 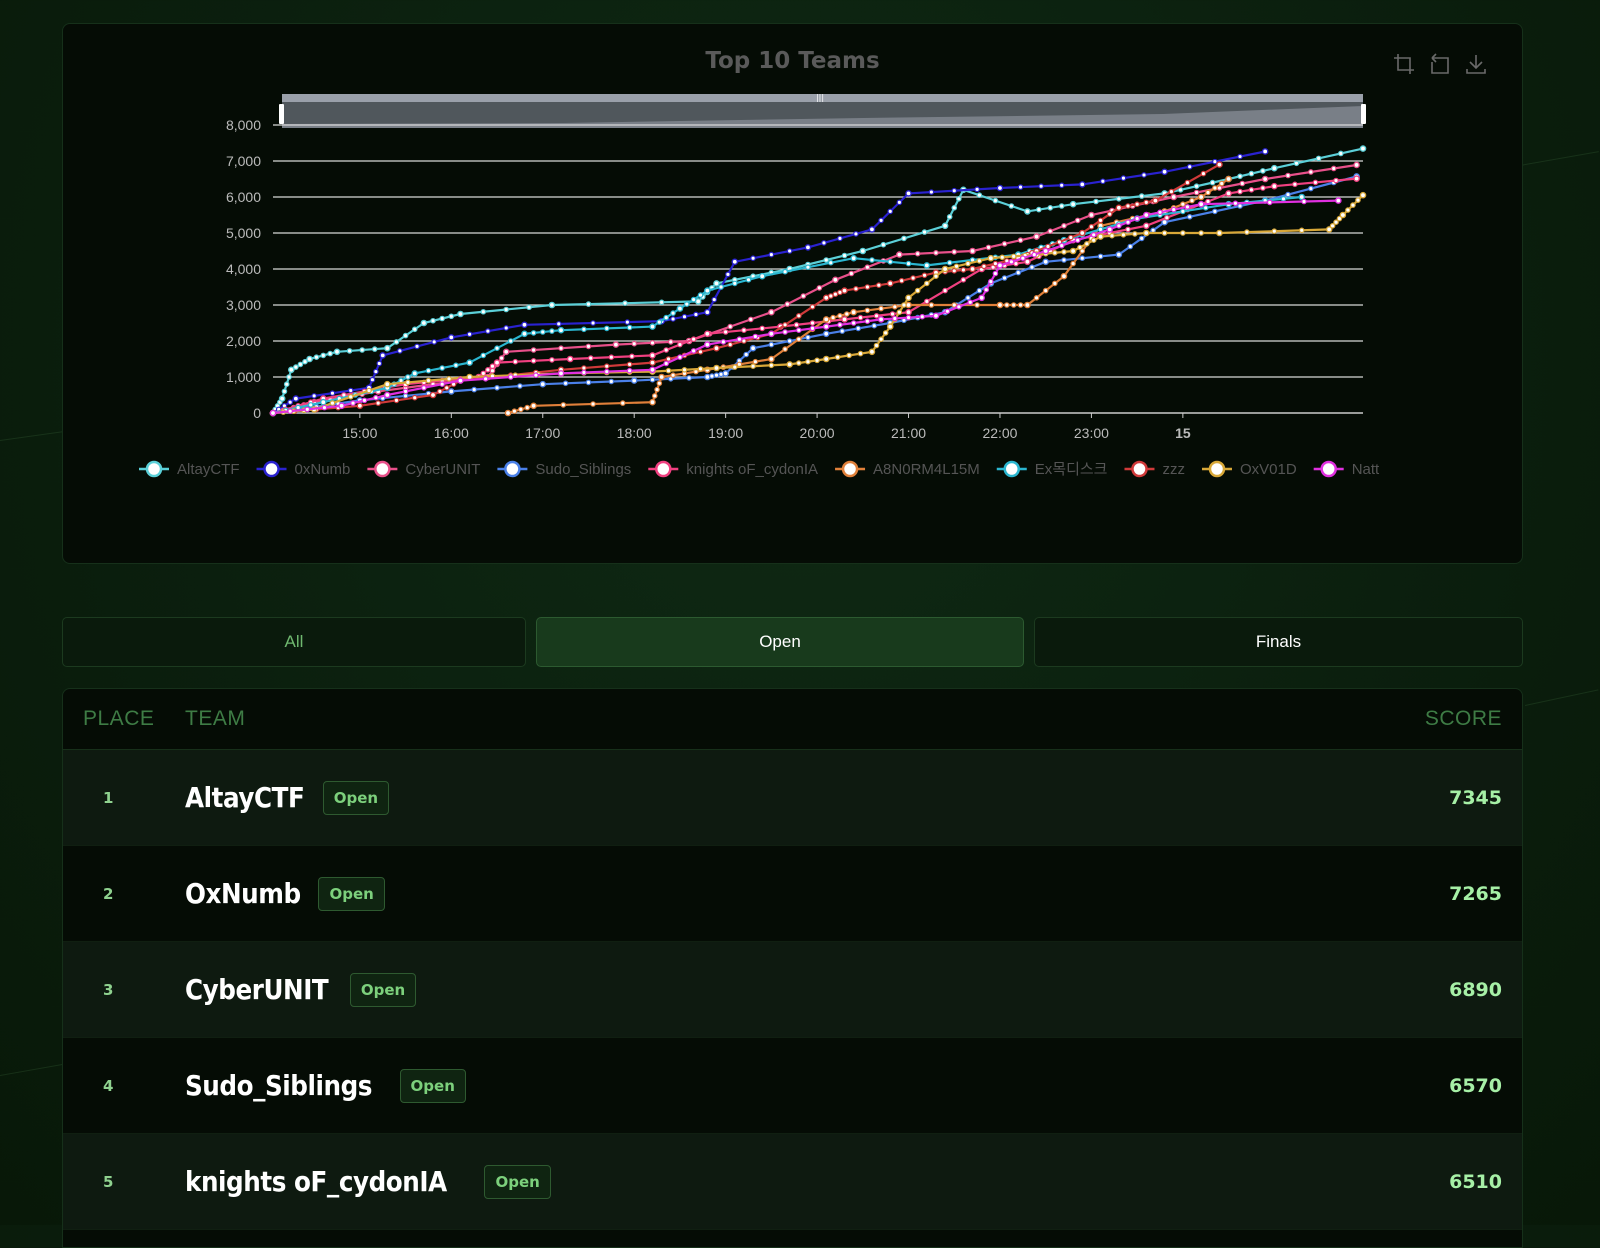 What do you see at coordinates (792, 1182) in the screenshot?
I see `table-row: 5 knights oF_cydonIA Open 6510` at bounding box center [792, 1182].